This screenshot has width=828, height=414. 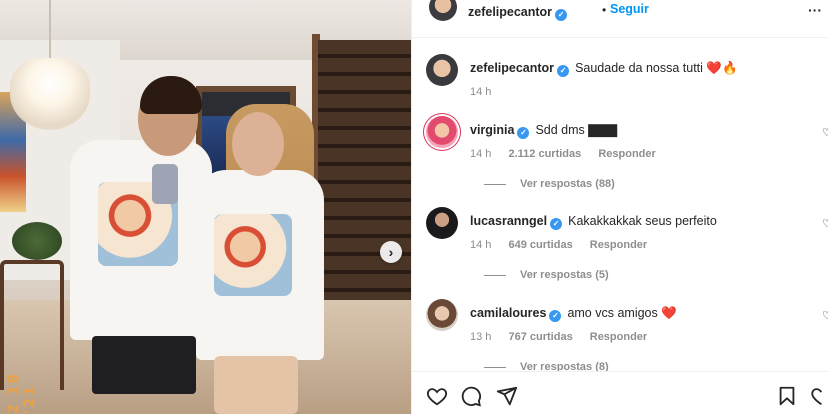 What do you see at coordinates (50, 94) in the screenshot?
I see `chandelier` at bounding box center [50, 94].